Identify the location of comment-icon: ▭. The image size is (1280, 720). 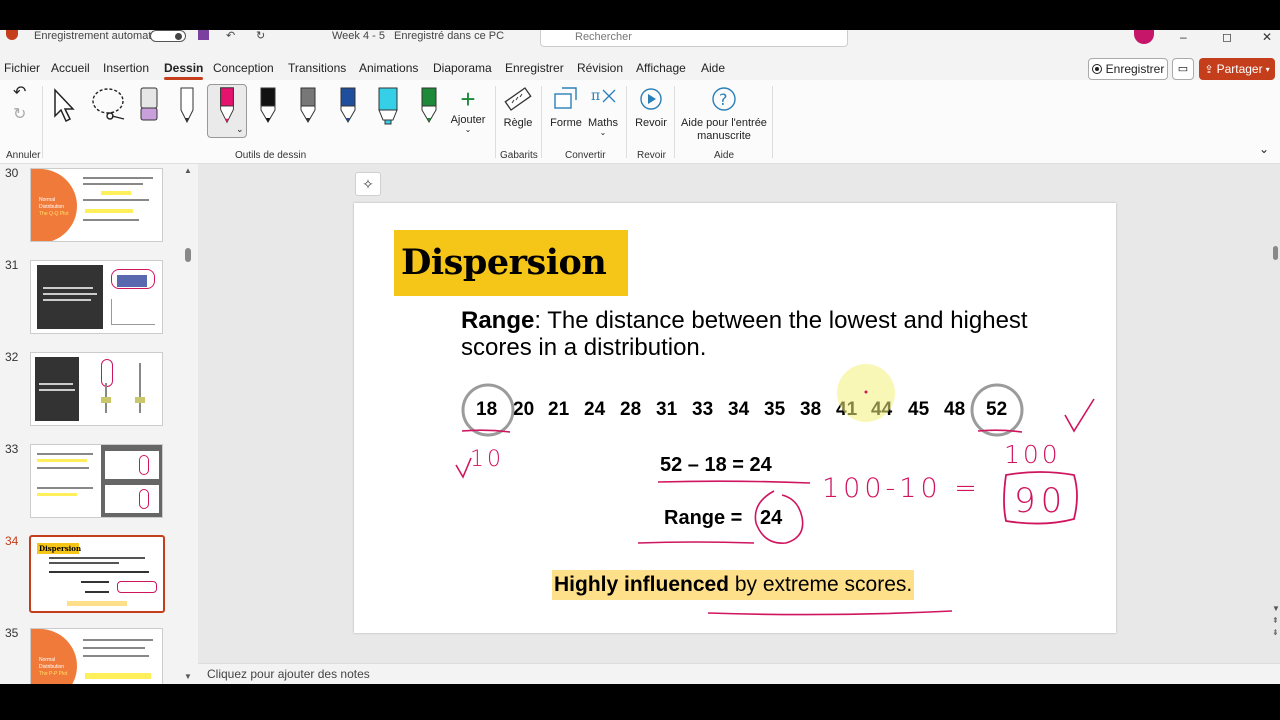
(1183, 69).